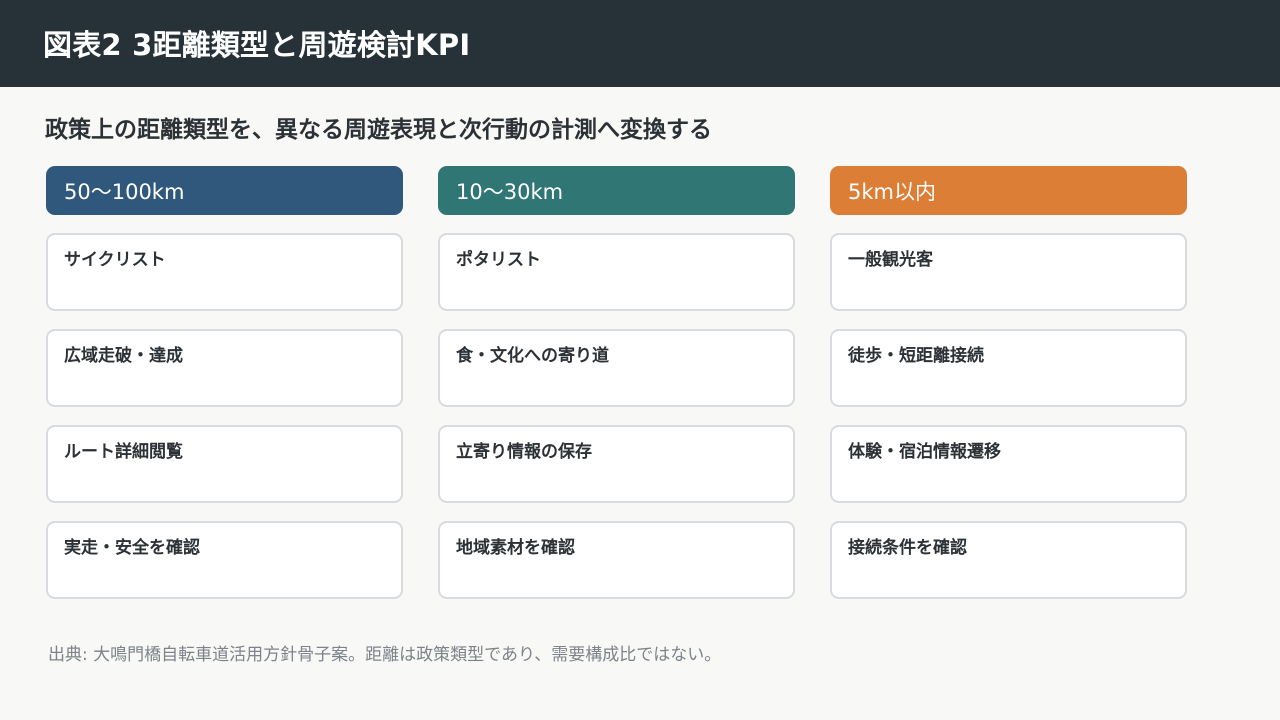 The width and height of the screenshot is (1280, 720). I want to click on next-action-card: 地域素材を確認, so click(616, 560).